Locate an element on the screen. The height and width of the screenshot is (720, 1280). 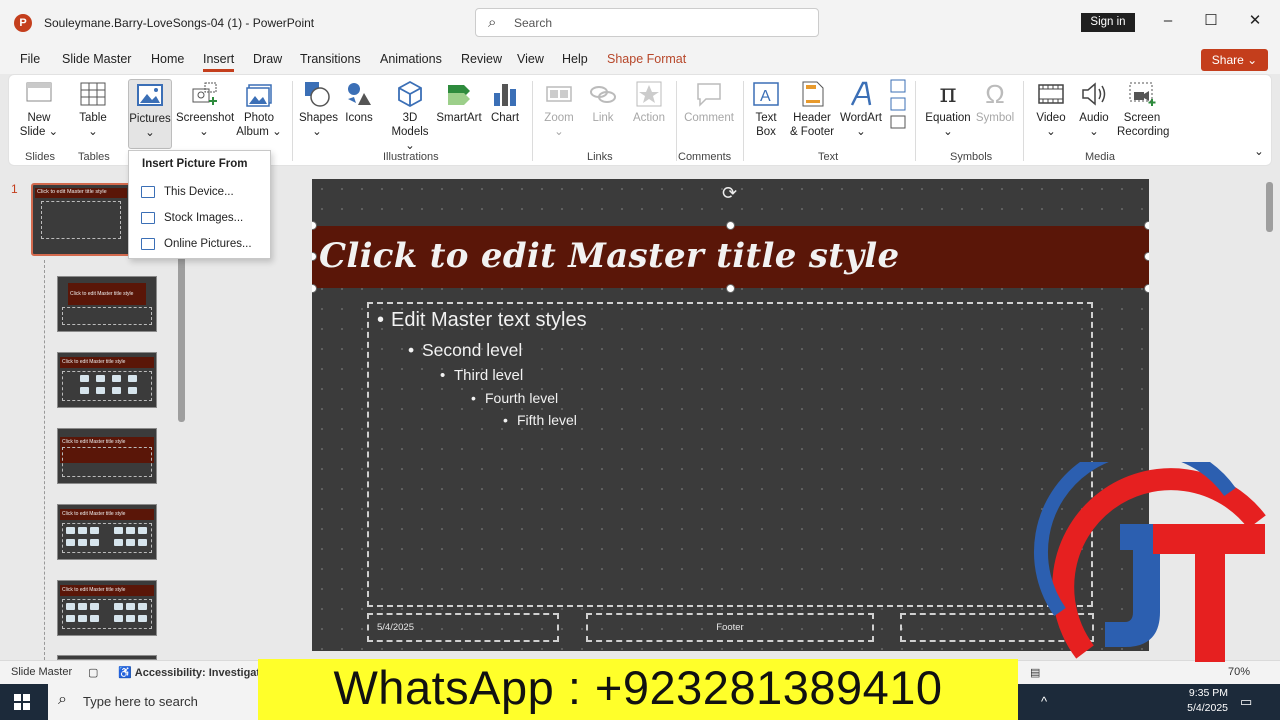
video-button: Video ⌄ is located at coordinates (1051, 109).